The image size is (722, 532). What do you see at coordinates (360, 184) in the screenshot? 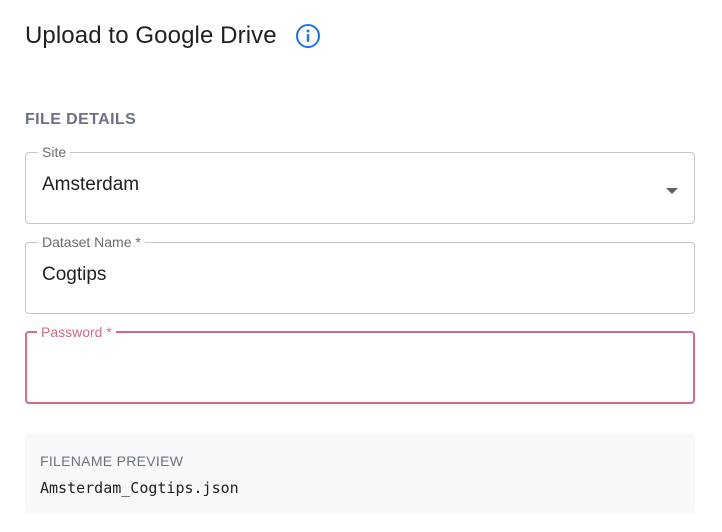
I see `site-select: Site Amsterdam` at bounding box center [360, 184].